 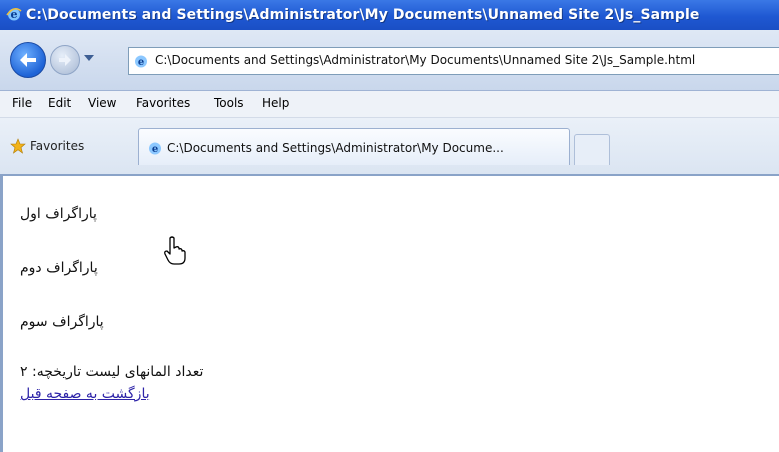 What do you see at coordinates (59, 268) in the screenshot?
I see `paragraph-second: پاراگراف دوم` at bounding box center [59, 268].